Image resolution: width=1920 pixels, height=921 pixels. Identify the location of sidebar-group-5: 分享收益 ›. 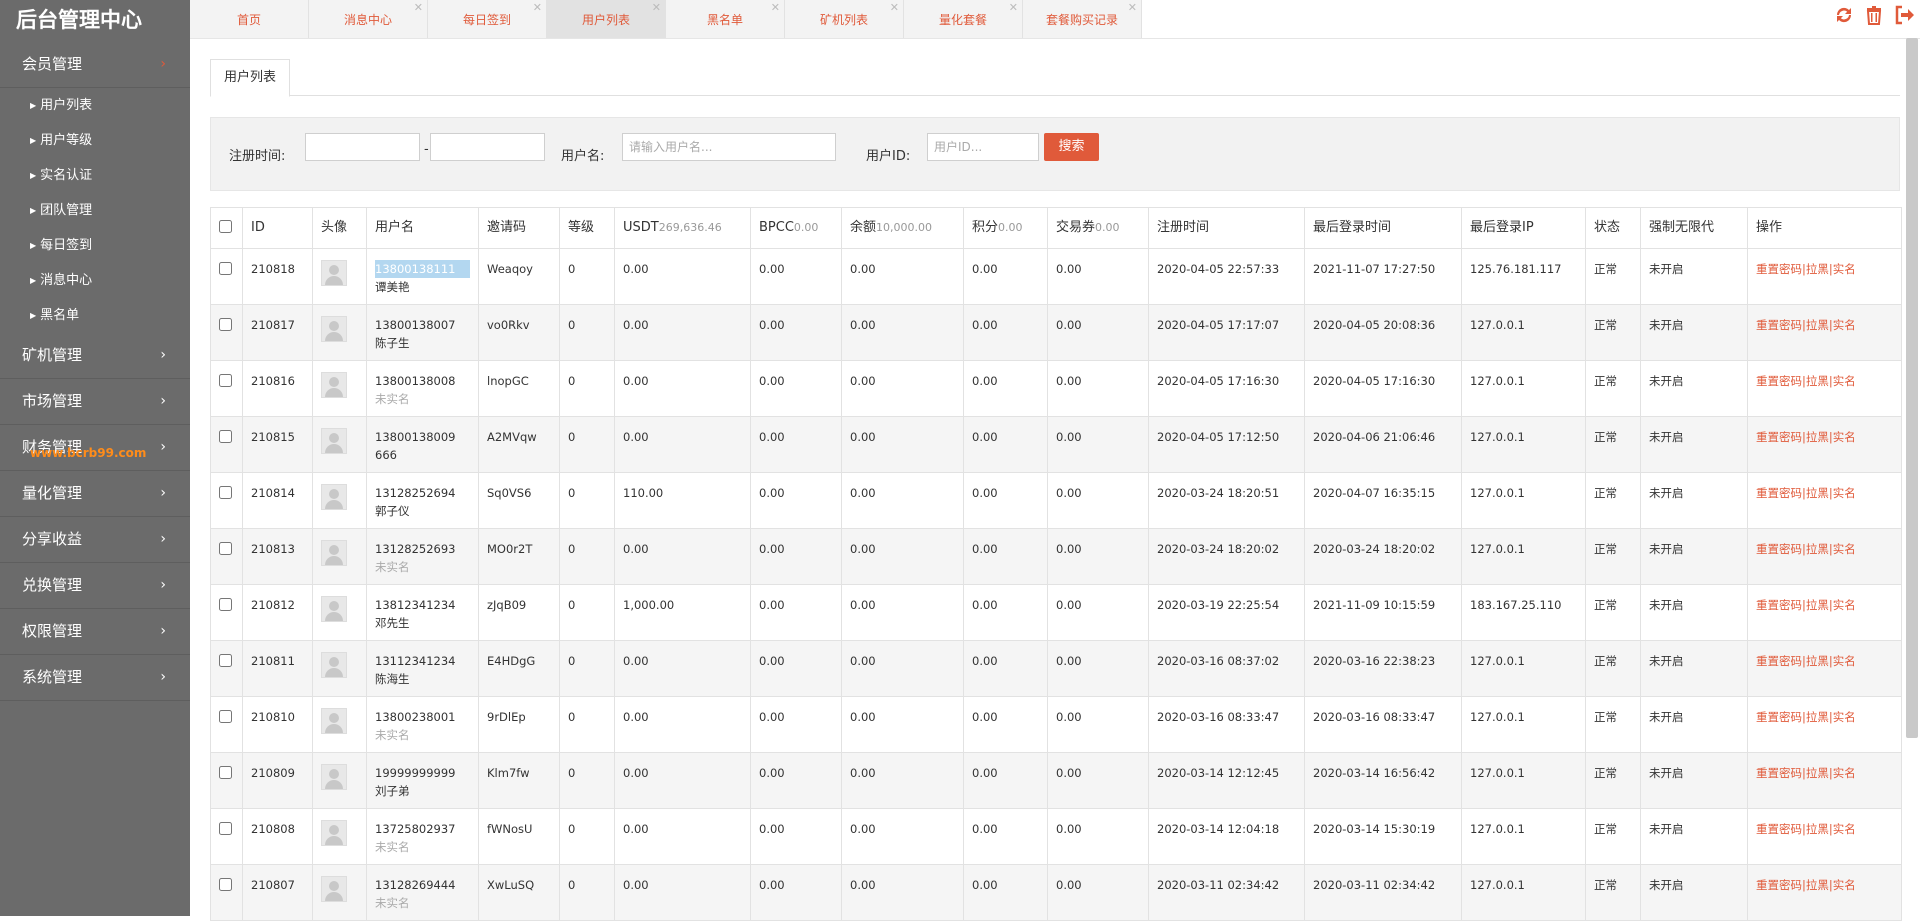
(95, 540).